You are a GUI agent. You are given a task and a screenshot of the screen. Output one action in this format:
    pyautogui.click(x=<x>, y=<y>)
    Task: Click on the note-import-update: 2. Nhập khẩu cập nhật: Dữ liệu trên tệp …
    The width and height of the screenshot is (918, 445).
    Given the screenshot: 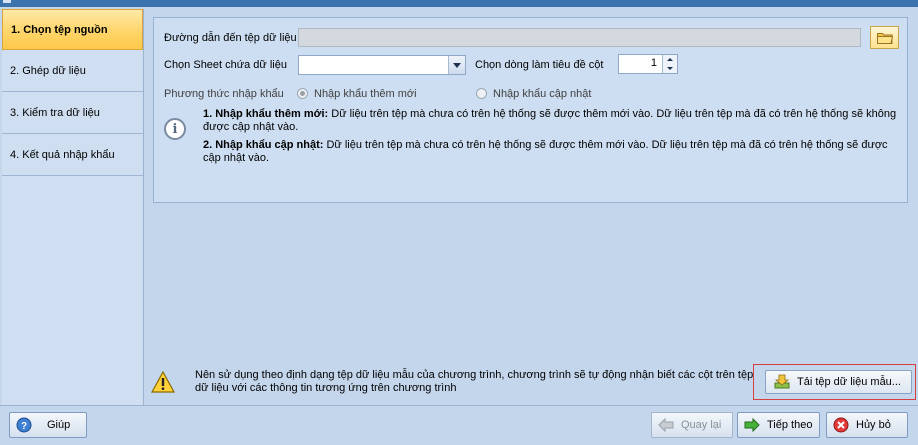 What is the action you would take?
    pyautogui.click(x=553, y=152)
    